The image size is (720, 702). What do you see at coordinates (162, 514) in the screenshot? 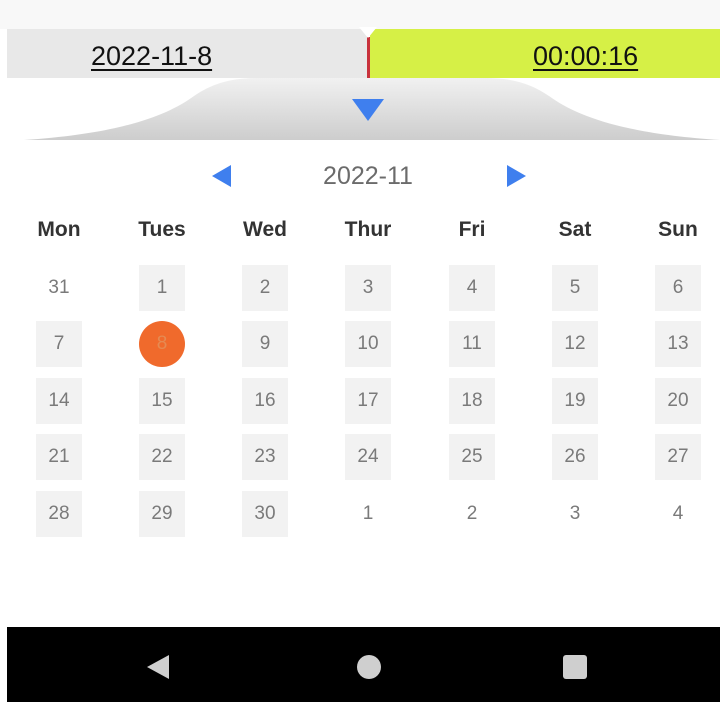
I see `calendar-day: 29` at bounding box center [162, 514].